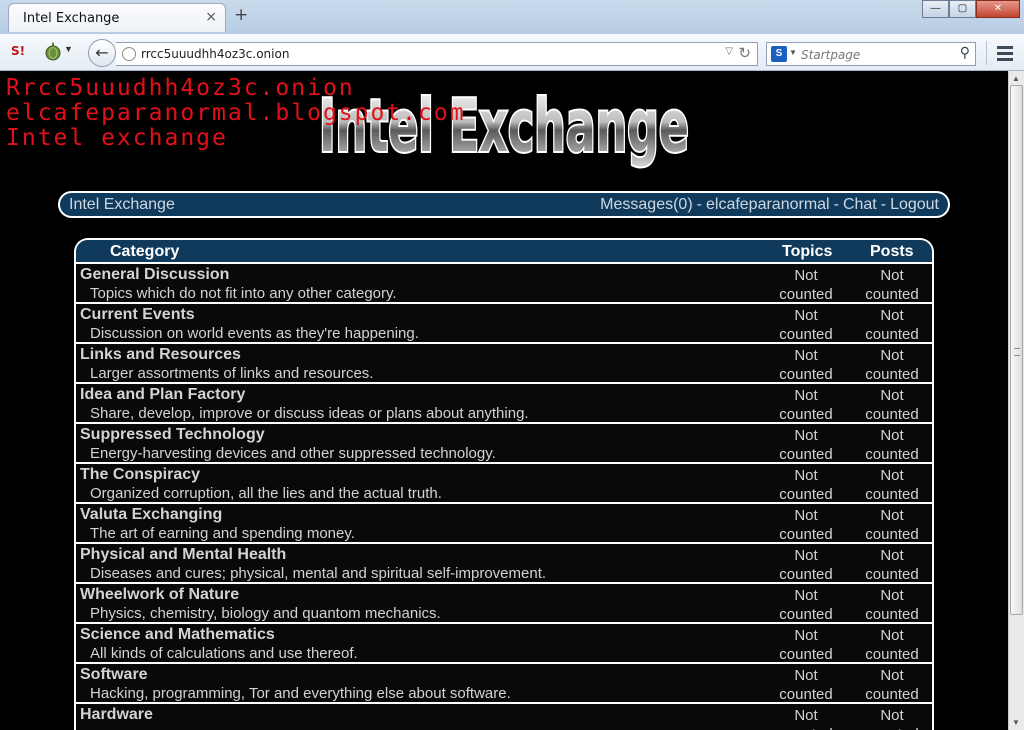  I want to click on category-link: General Discussion, so click(154, 275).